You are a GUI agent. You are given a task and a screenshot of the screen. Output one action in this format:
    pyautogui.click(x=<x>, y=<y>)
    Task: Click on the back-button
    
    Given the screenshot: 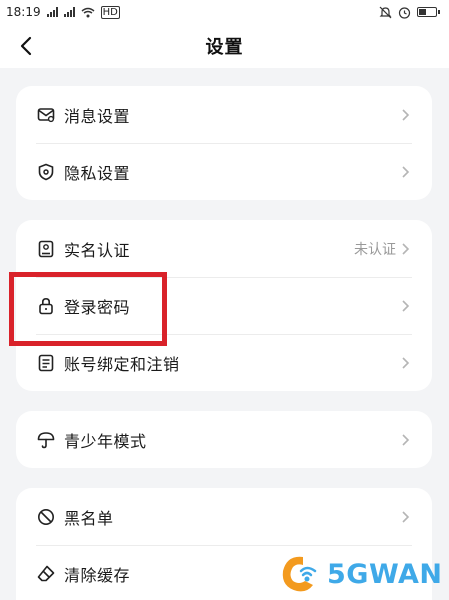 What is the action you would take?
    pyautogui.click(x=26, y=46)
    